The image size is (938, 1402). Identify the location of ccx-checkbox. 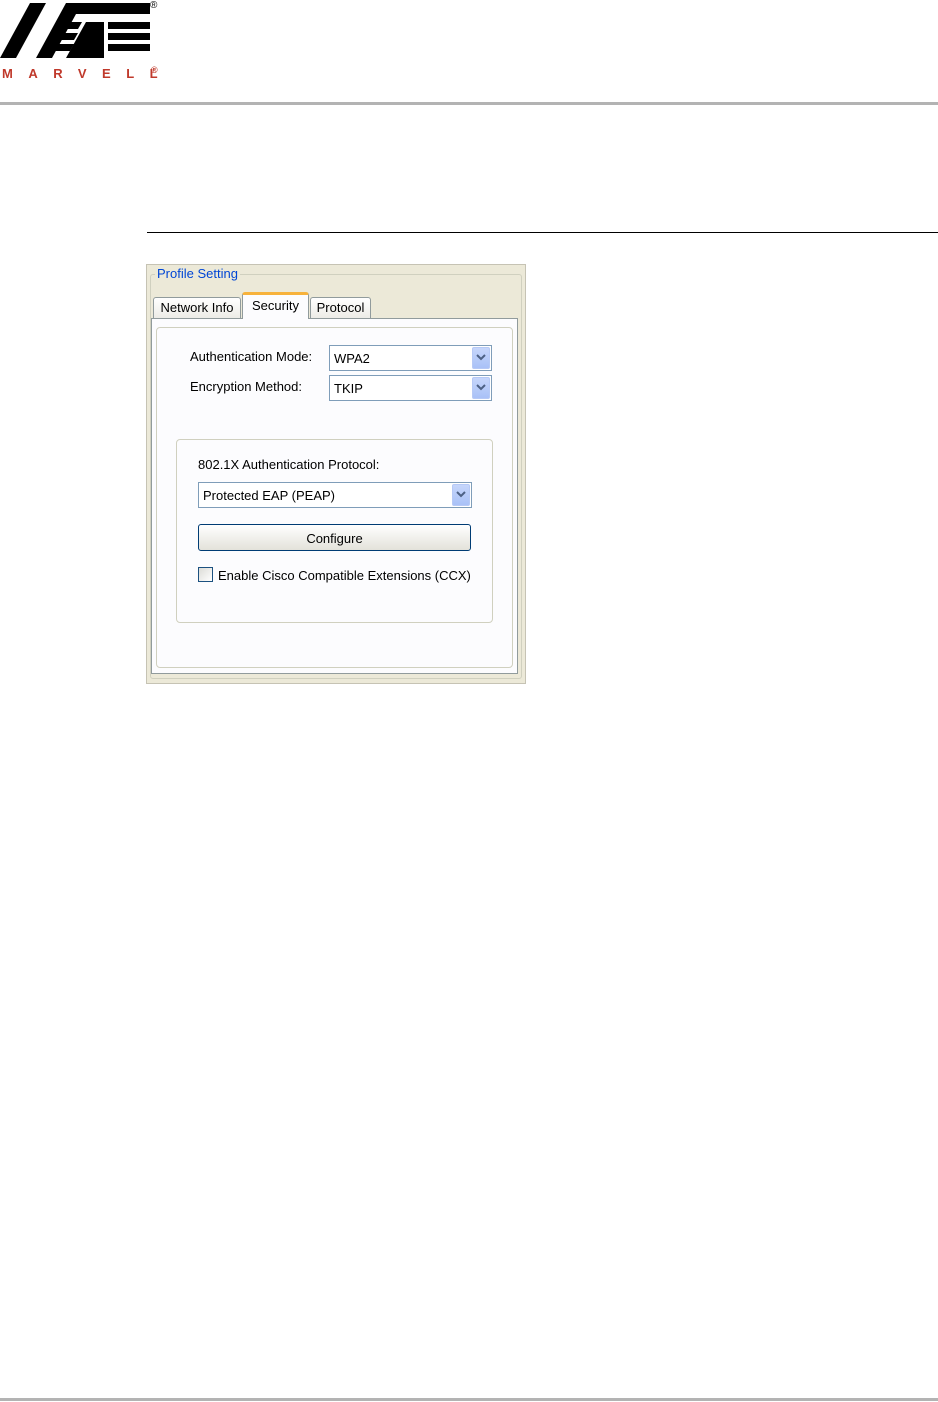
(205, 574).